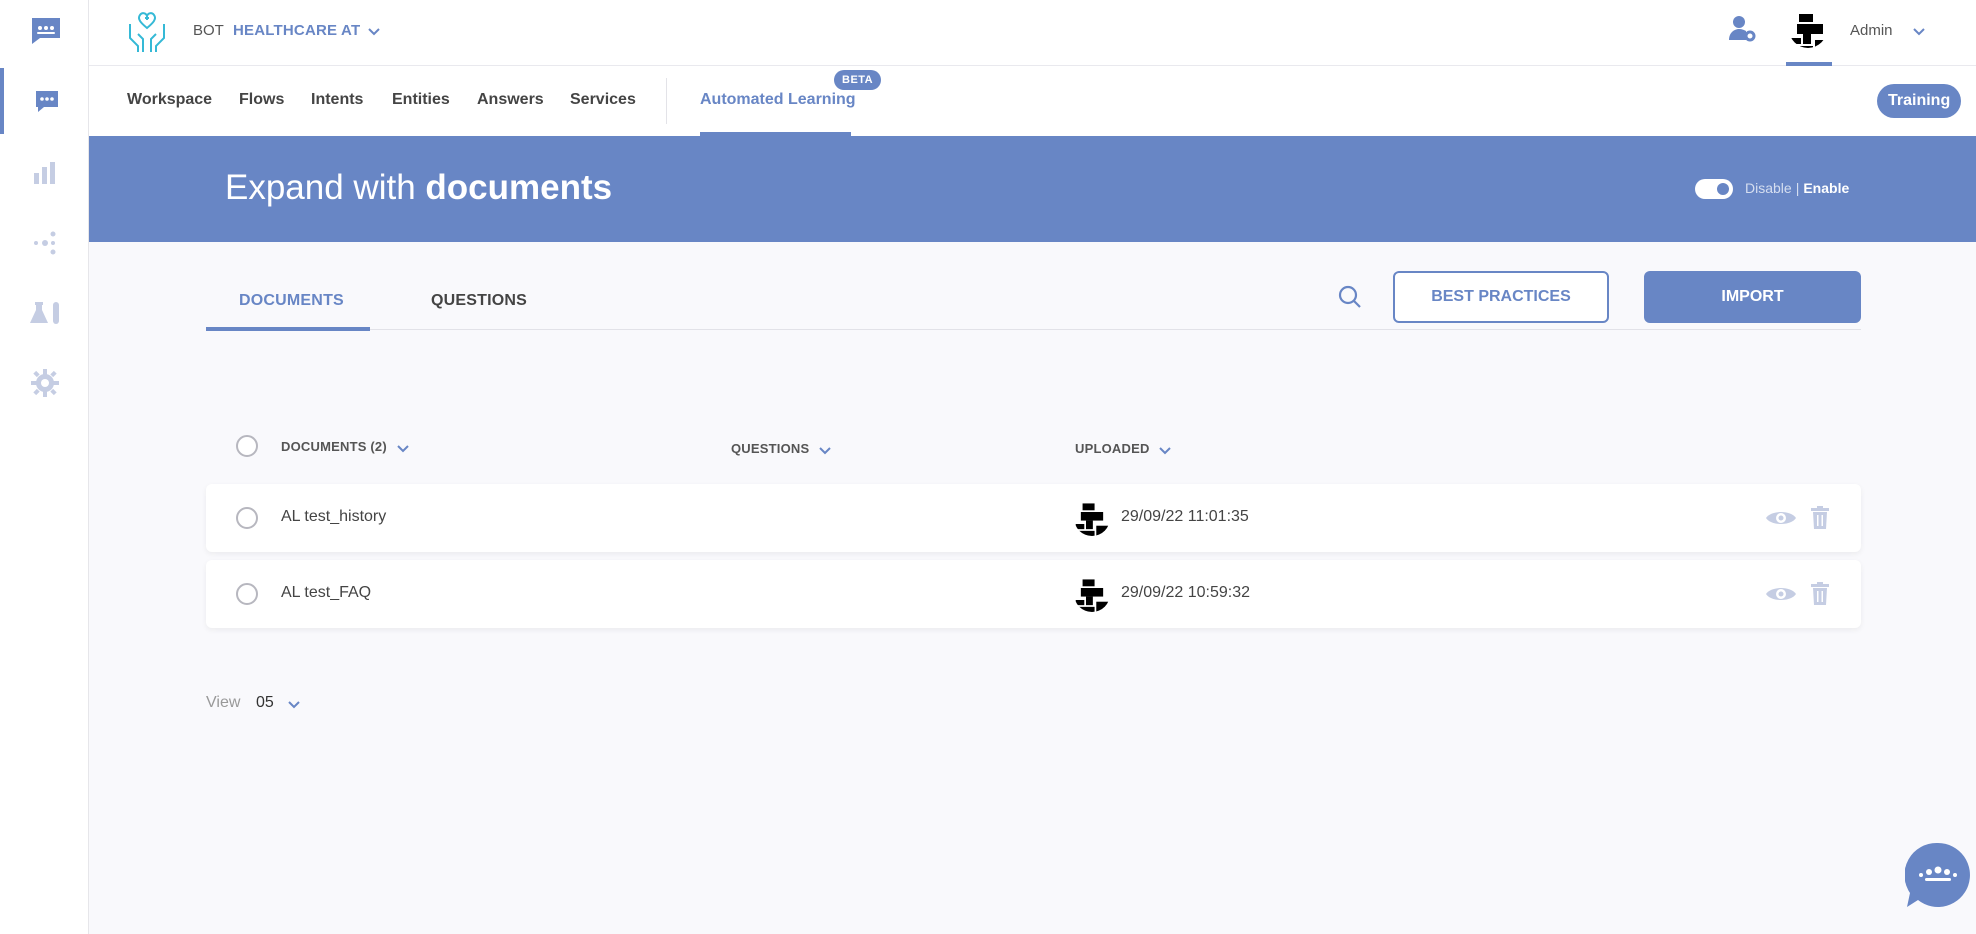 The width and height of the screenshot is (1976, 934). I want to click on sidebar-item-integrations, so click(44, 243).